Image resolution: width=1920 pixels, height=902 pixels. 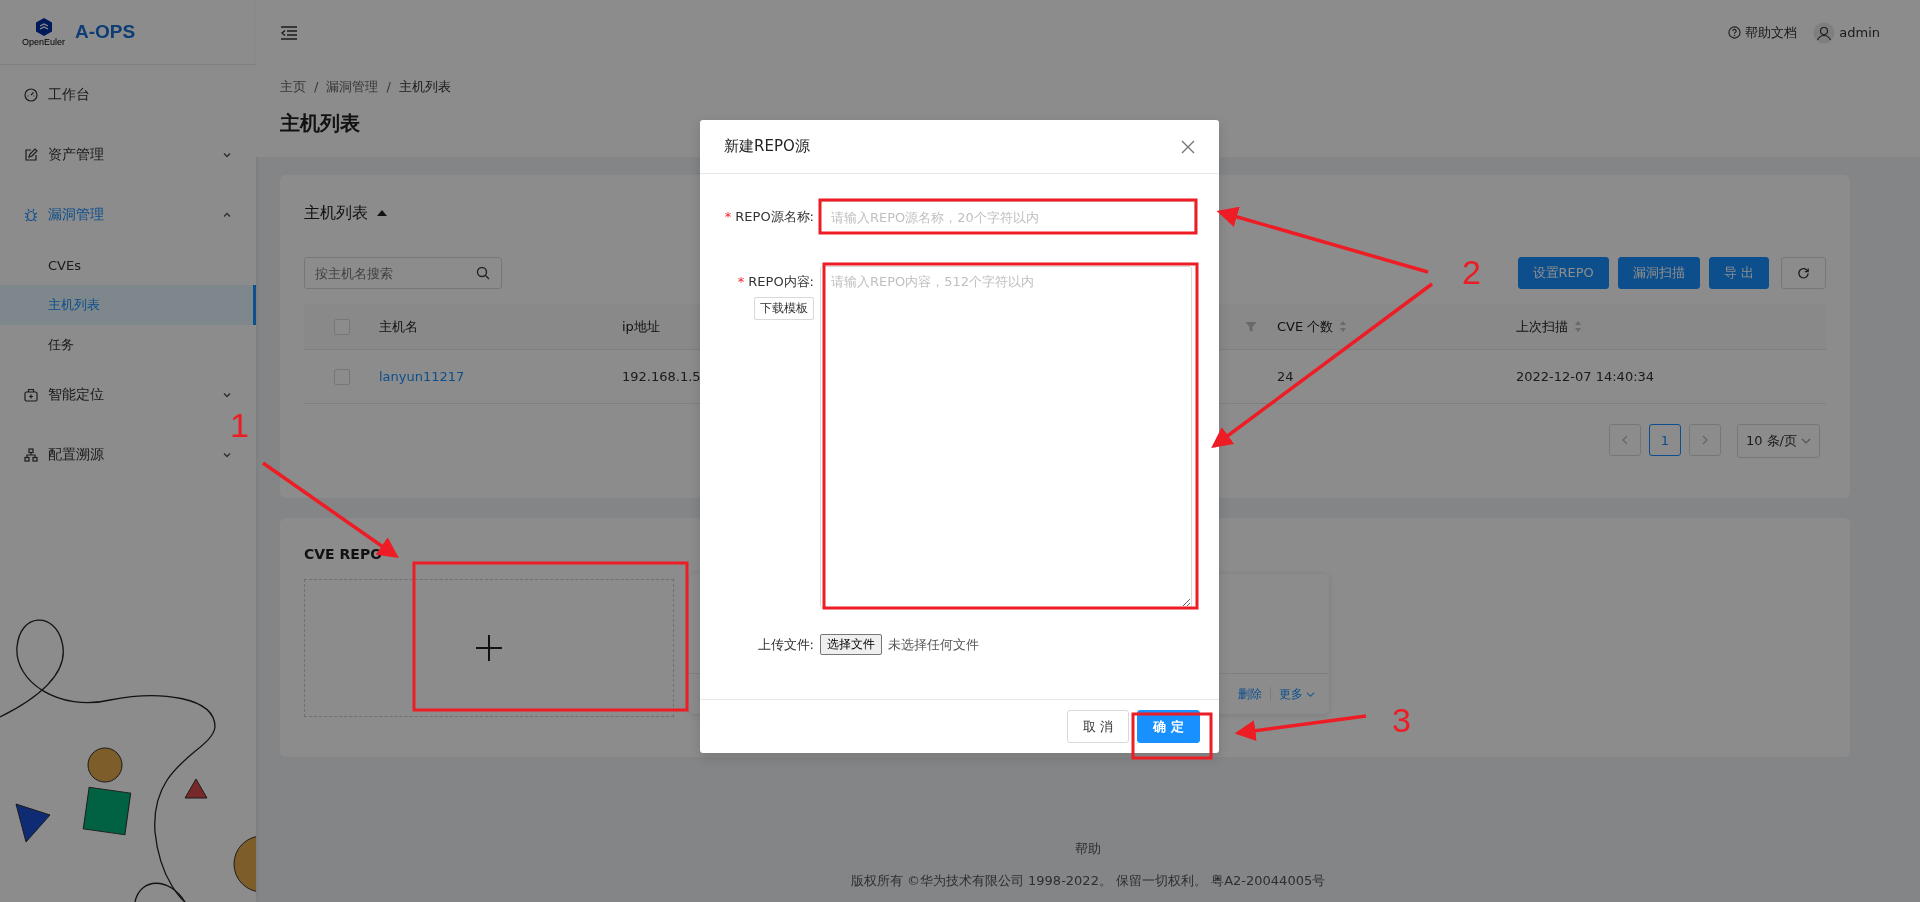 I want to click on chevron-left-icon, so click(x=1624, y=440).